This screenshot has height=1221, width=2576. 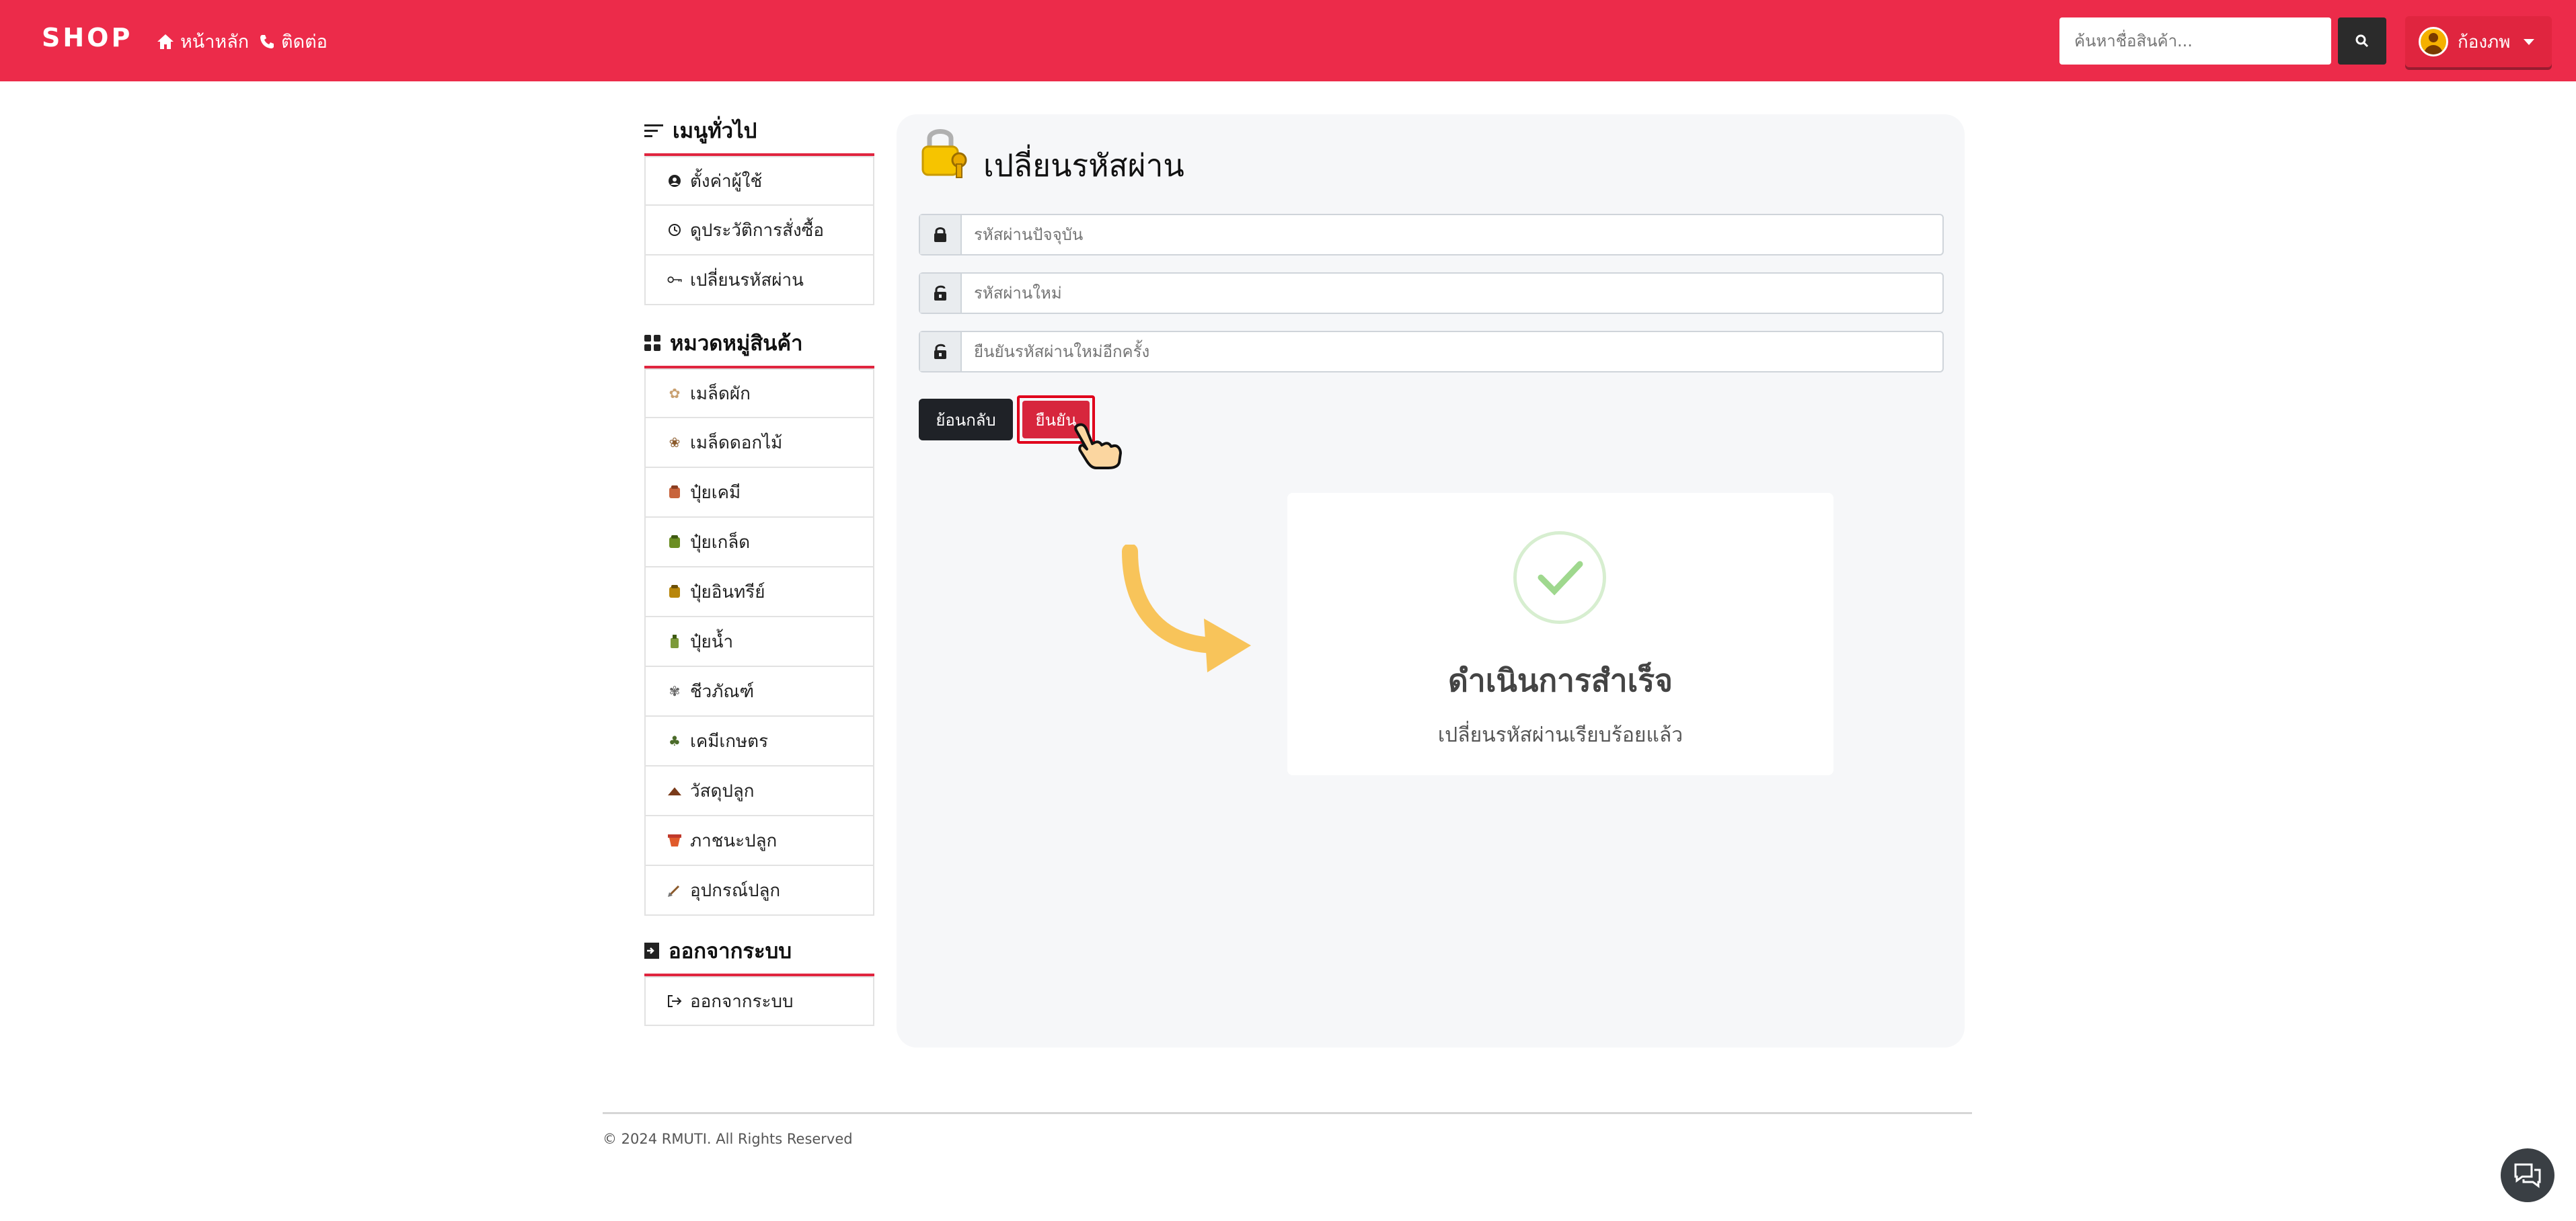 What do you see at coordinates (720, 393) in the screenshot?
I see `sidebar-item-label: เมล็ดผัก` at bounding box center [720, 393].